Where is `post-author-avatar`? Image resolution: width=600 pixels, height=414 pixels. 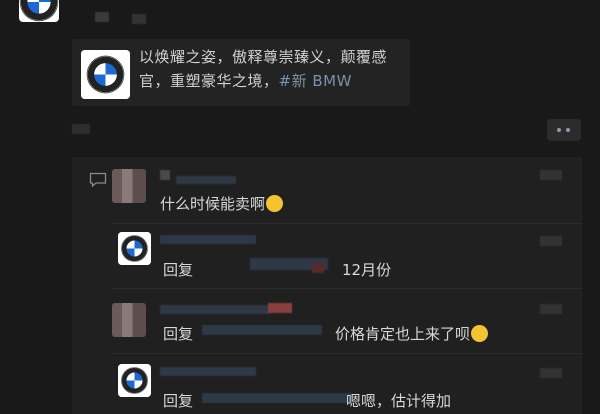 post-author-avatar is located at coordinates (39, 11).